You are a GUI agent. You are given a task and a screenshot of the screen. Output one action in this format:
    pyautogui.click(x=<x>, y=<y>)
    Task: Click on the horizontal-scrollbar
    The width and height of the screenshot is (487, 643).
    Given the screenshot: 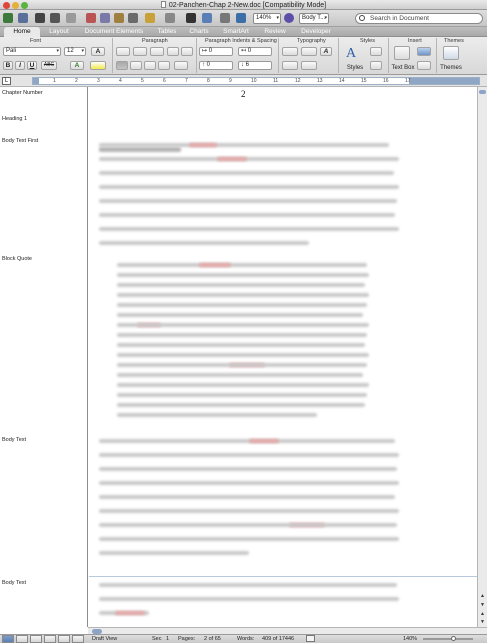 What is the action you would take?
    pyautogui.click(x=287, y=630)
    